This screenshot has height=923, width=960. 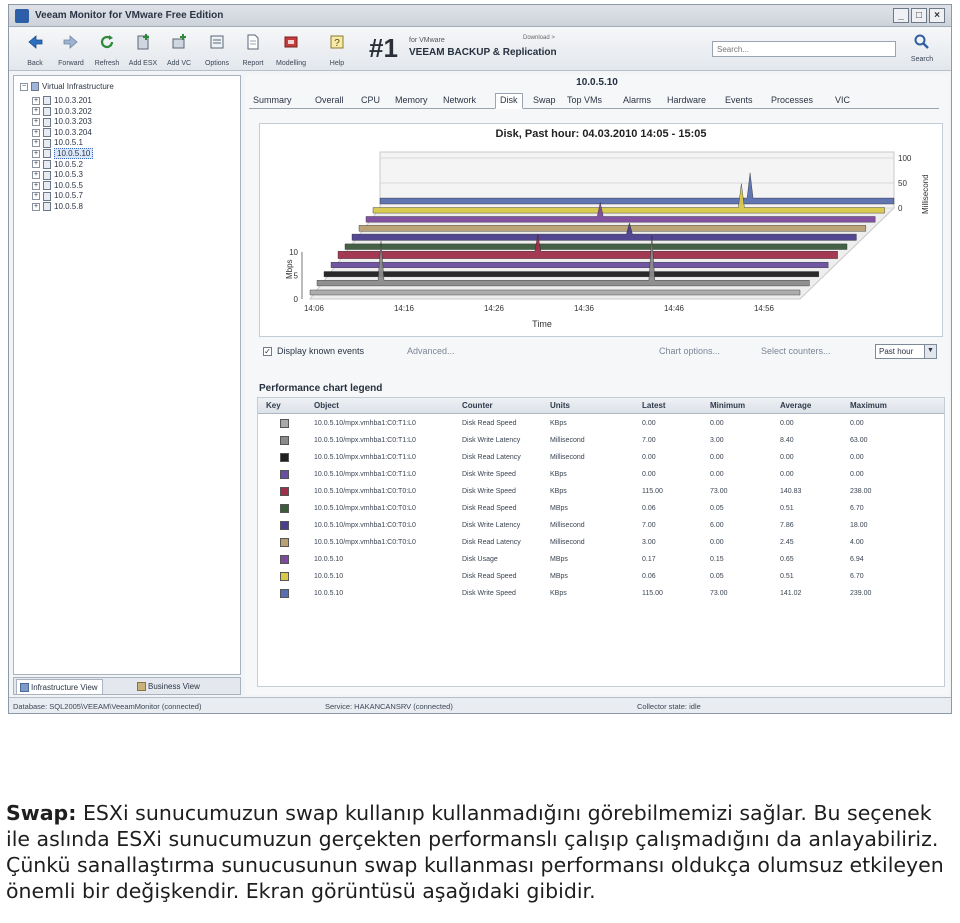 I want to click on legend-cell-units: Millisecond, so click(x=567, y=457).